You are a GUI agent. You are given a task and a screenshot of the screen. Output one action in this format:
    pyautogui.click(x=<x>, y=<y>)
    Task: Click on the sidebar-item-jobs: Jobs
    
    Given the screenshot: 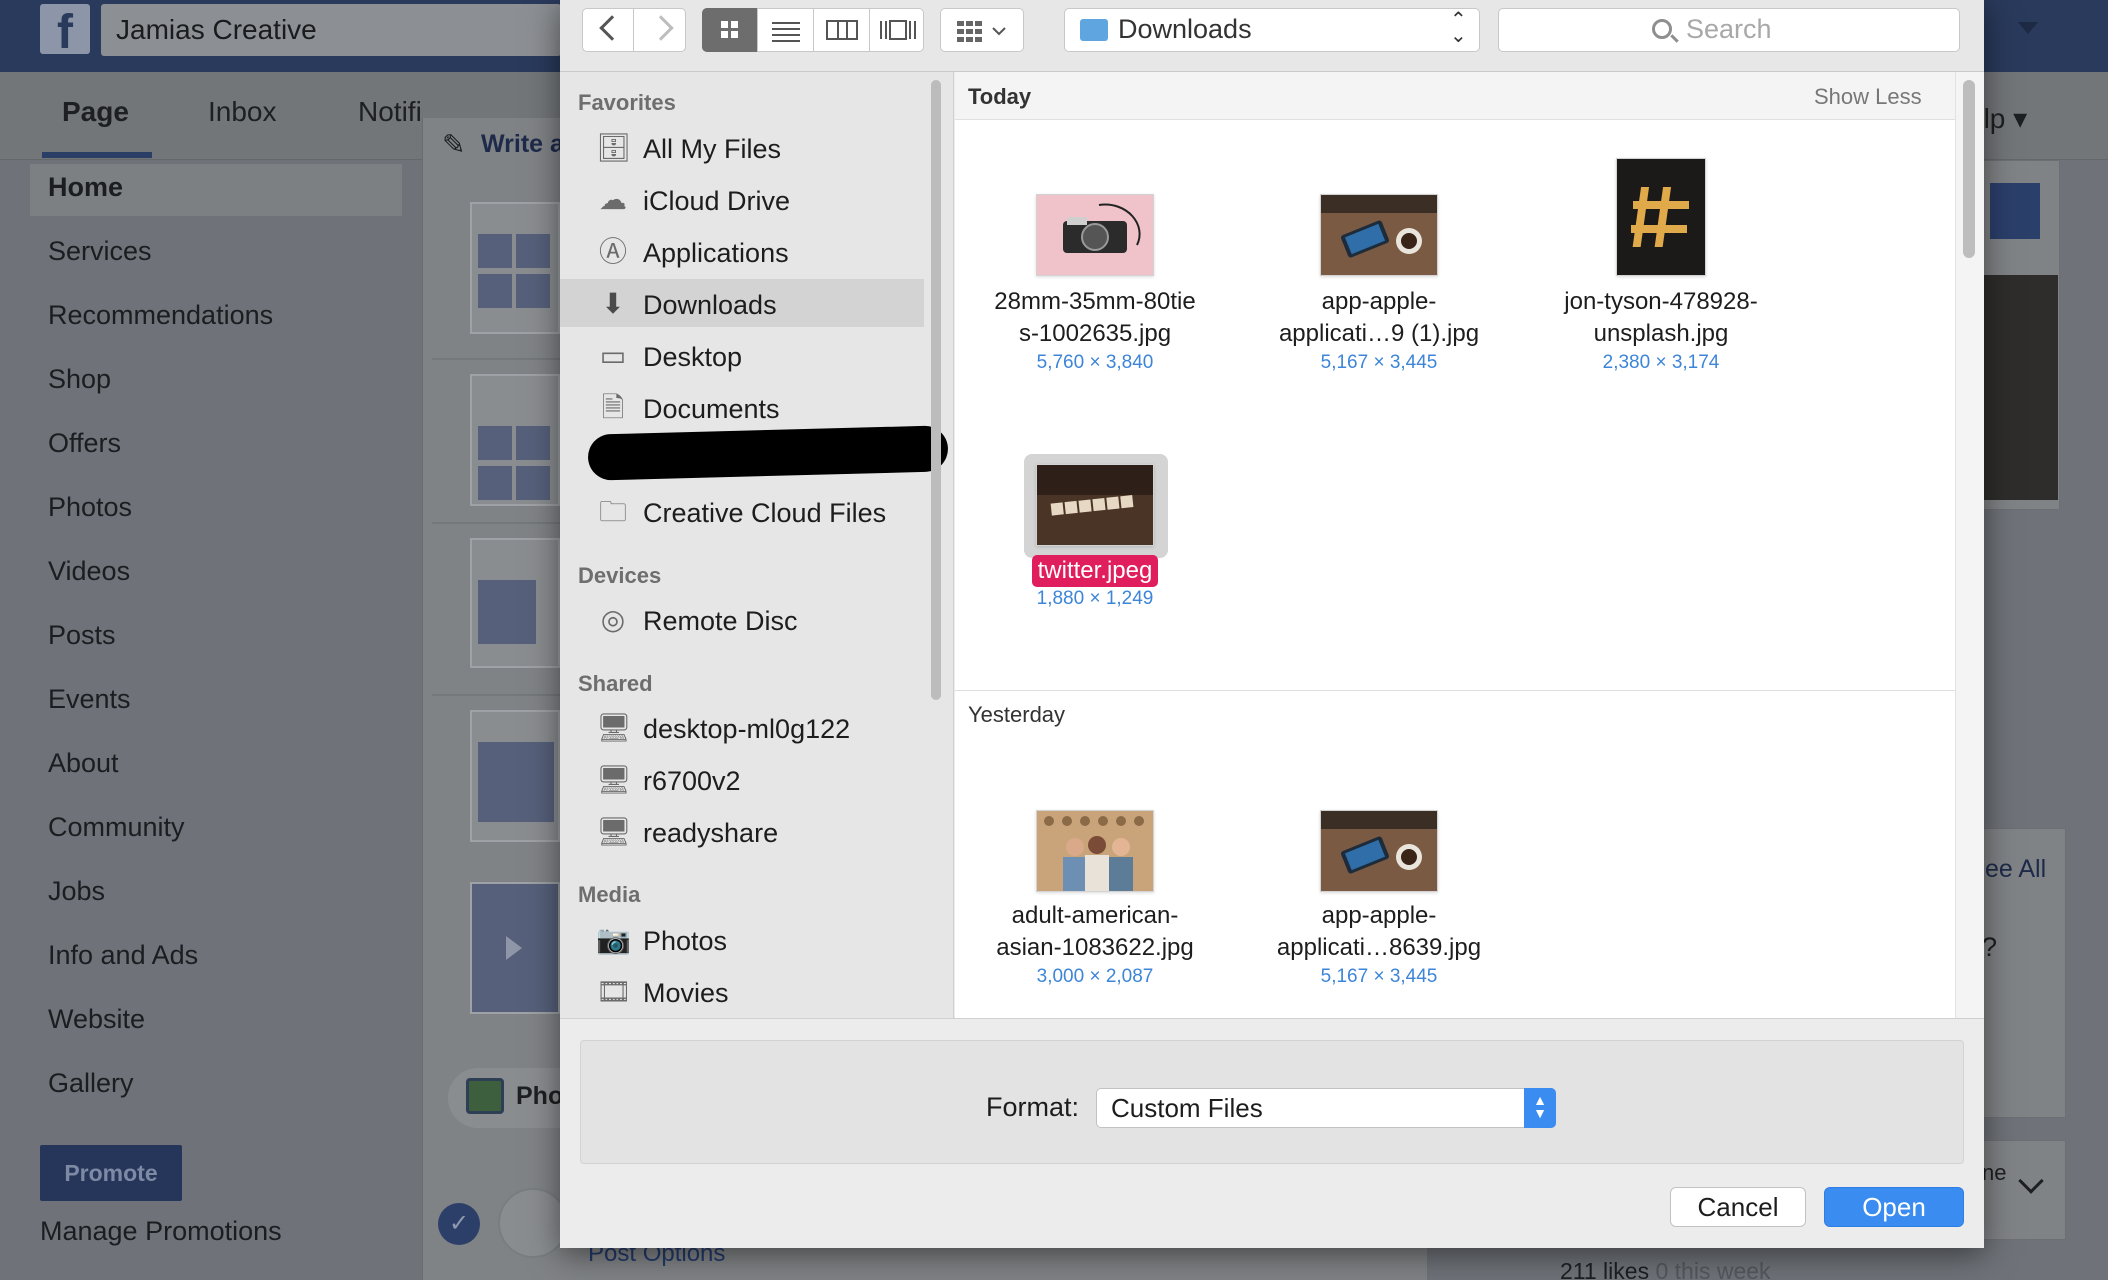 What is the action you would take?
    pyautogui.click(x=76, y=891)
    